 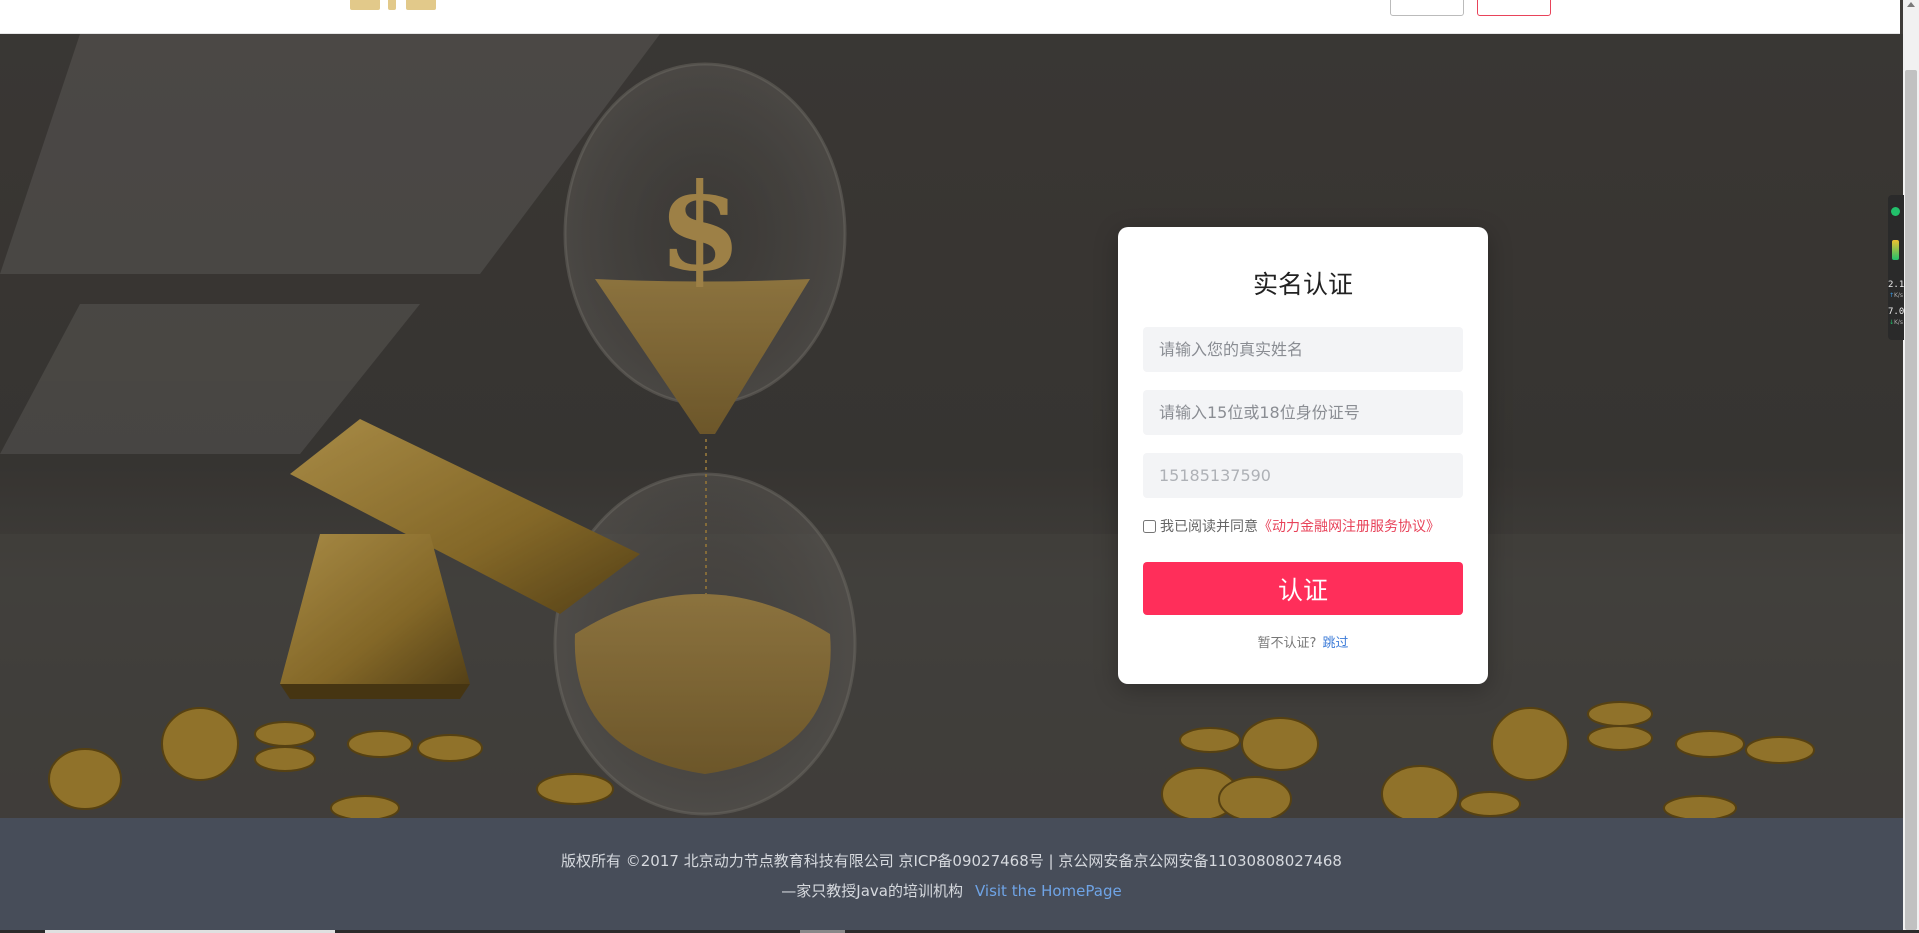 I want to click on download-speed: 7.0, so click(x=1896, y=312).